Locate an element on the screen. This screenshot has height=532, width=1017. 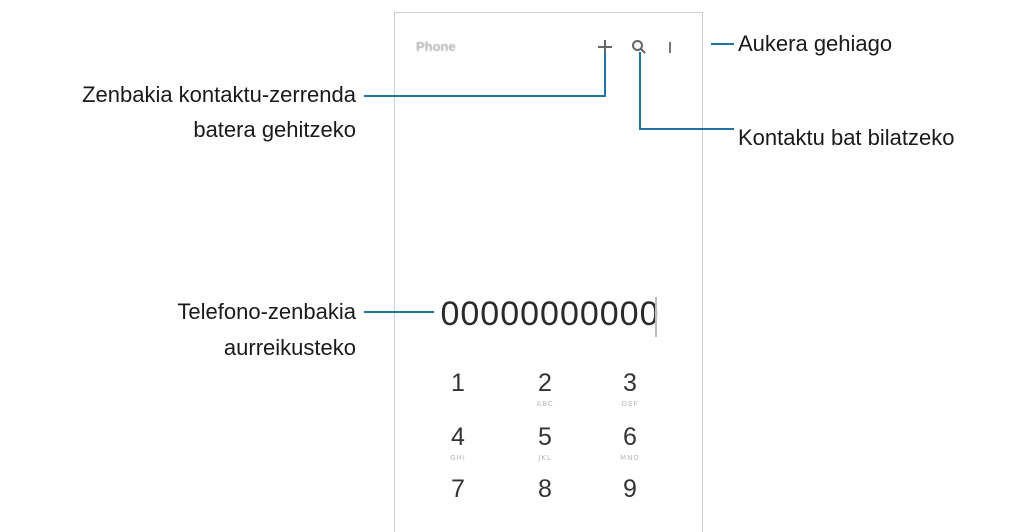
key-8: 8 is located at coordinates (545, 489).